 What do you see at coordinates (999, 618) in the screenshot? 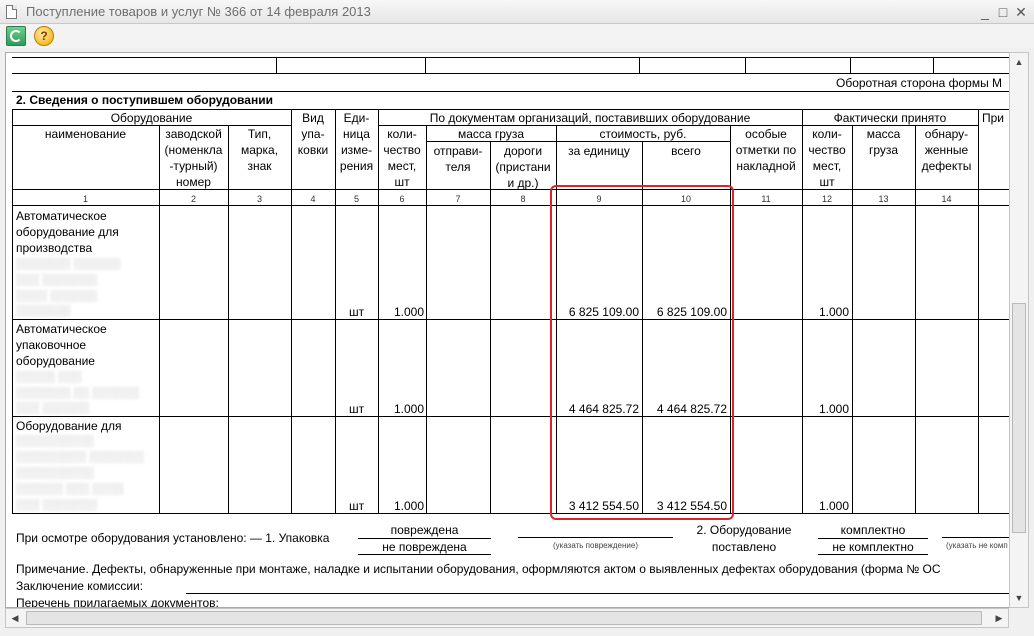
I see `scroll-right-arrow-icon: ▶` at bounding box center [999, 618].